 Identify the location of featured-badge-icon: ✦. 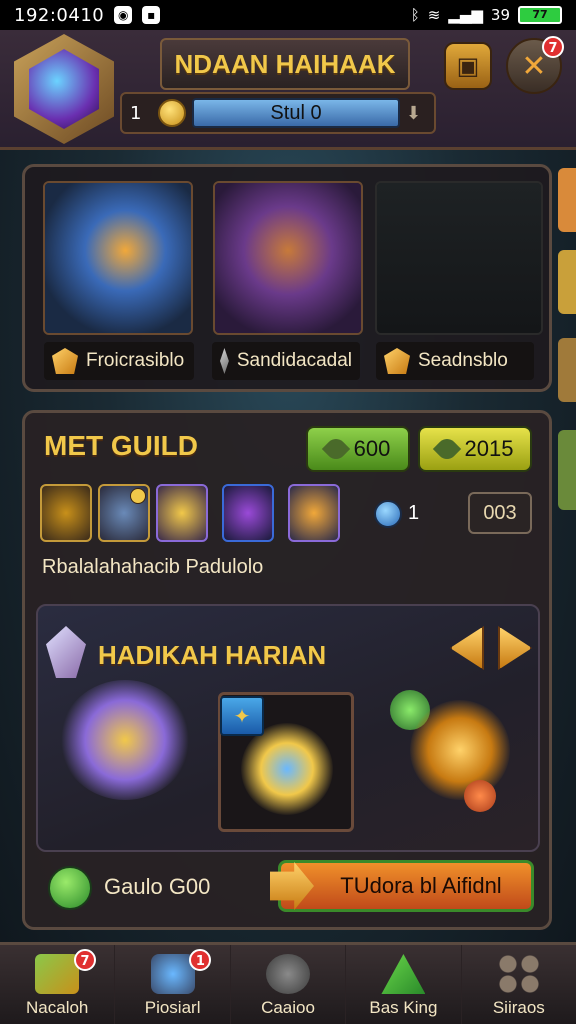
(242, 716).